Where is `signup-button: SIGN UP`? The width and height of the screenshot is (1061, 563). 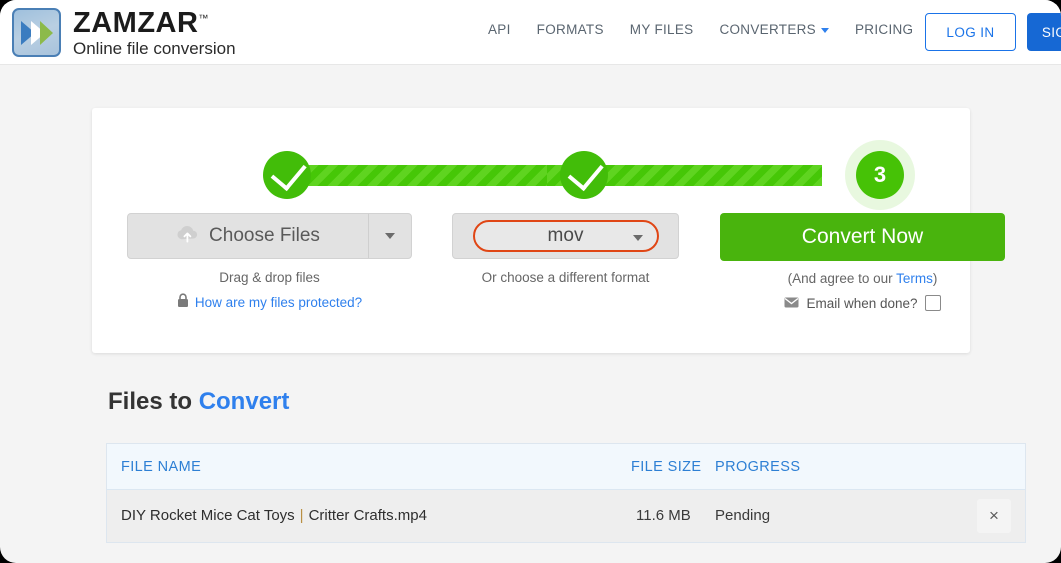
signup-button: SIGN UP is located at coordinates (1044, 32).